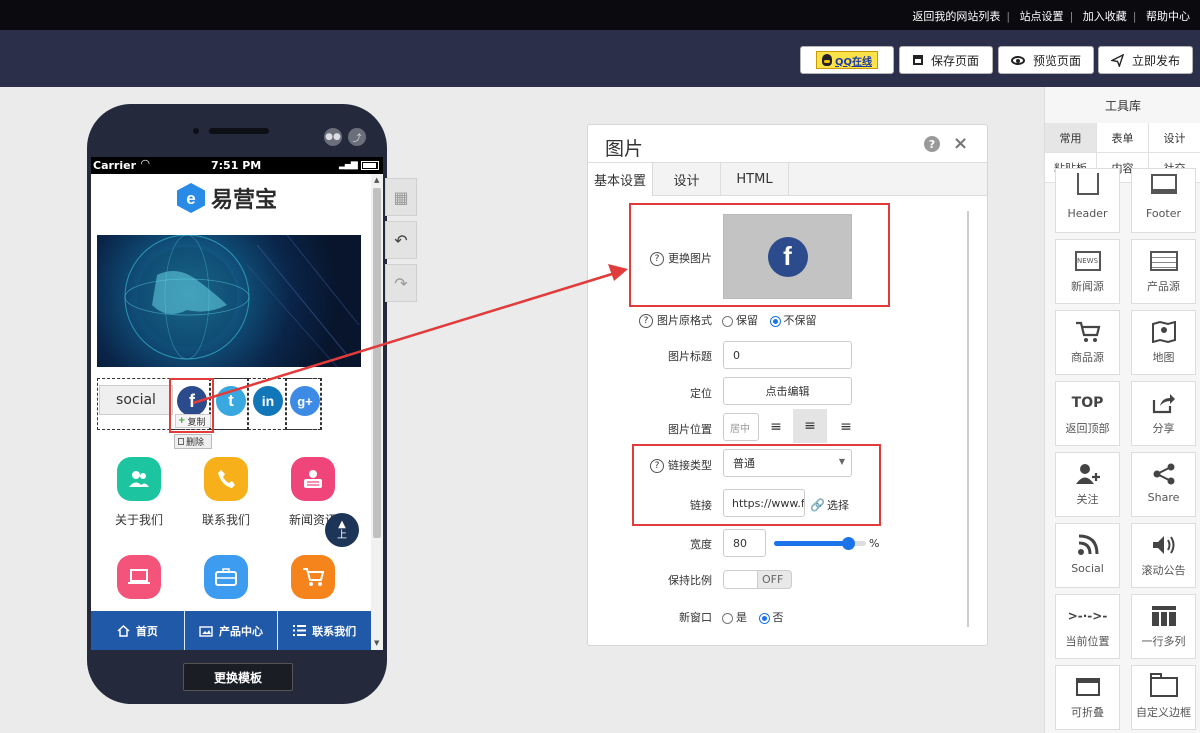 This screenshot has width=1200, height=733. What do you see at coordinates (620, 179) in the screenshot?
I see `tab-basic-settings: 基本设置` at bounding box center [620, 179].